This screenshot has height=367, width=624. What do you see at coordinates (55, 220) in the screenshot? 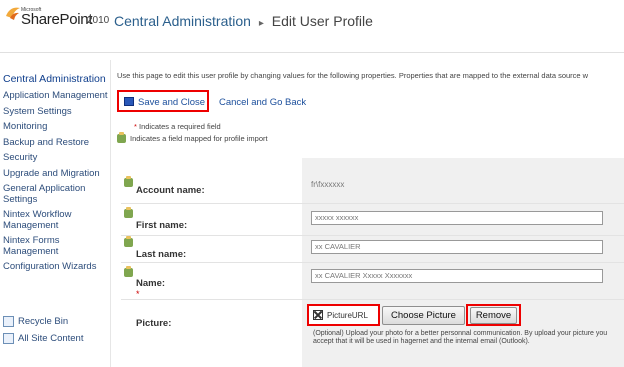
I see `nav-item-nintex-workflow: Nintex Workflow Management` at bounding box center [55, 220].